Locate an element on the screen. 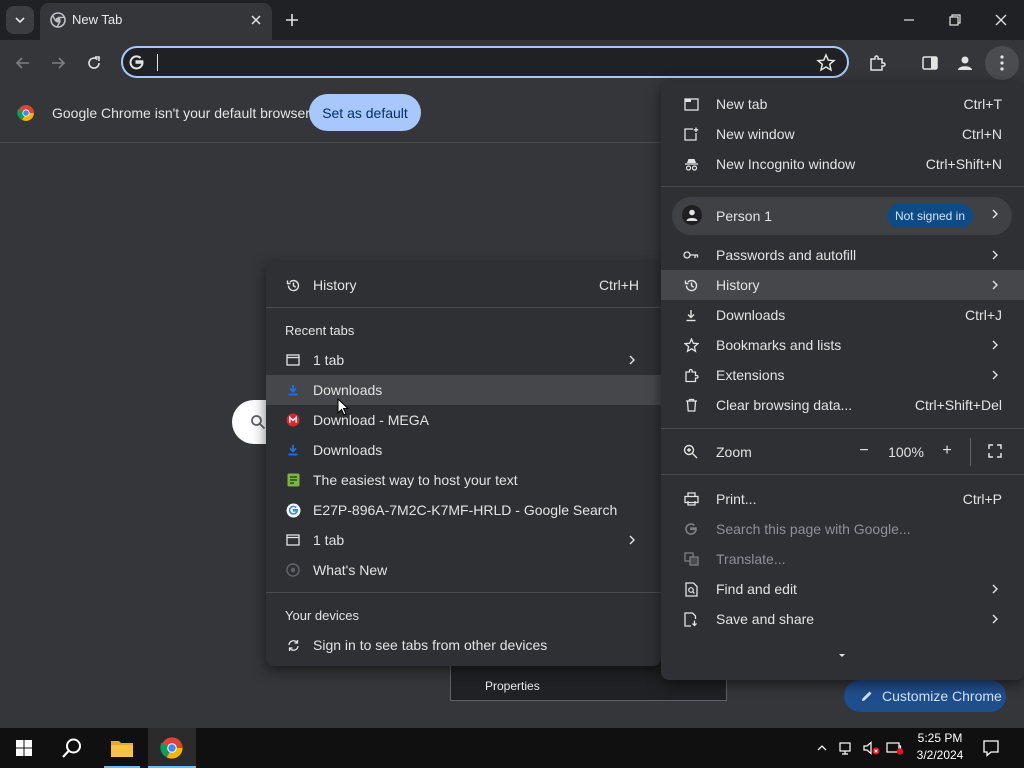  extensions-menu-item: Extensions is located at coordinates (842, 375).